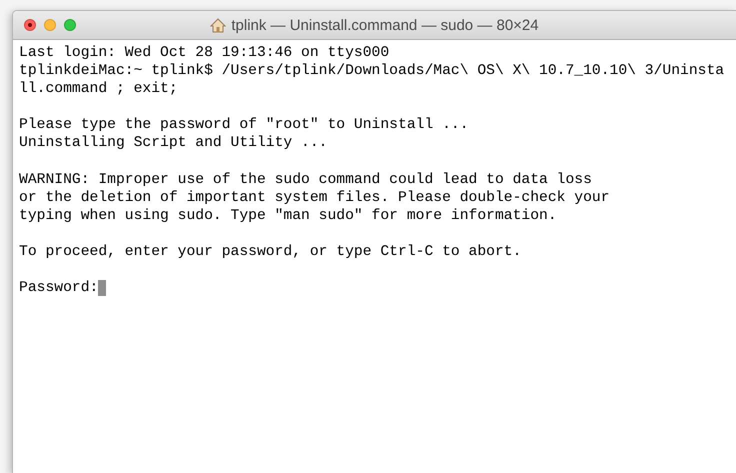 This screenshot has height=473, width=736. What do you see at coordinates (270, 252) in the screenshot?
I see `terminal-line: To proceed, enter your password, or type Ctrl-C to abort.` at bounding box center [270, 252].